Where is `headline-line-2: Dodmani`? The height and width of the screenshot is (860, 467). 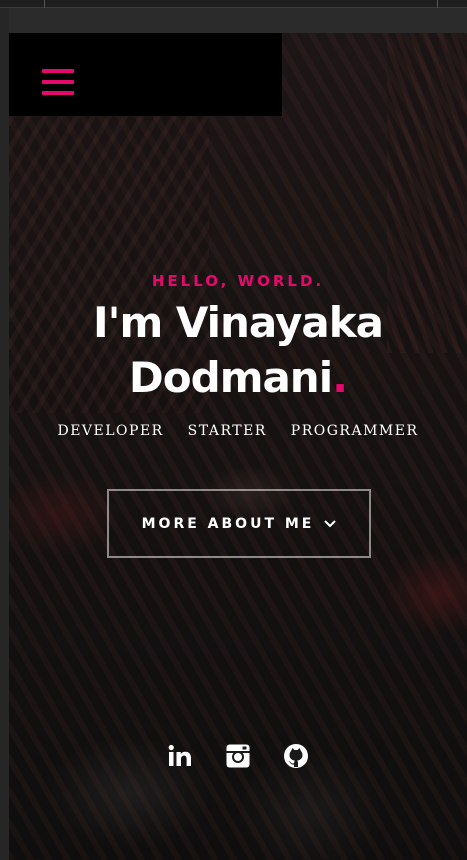
headline-line-2: Dodmani is located at coordinates (230, 377).